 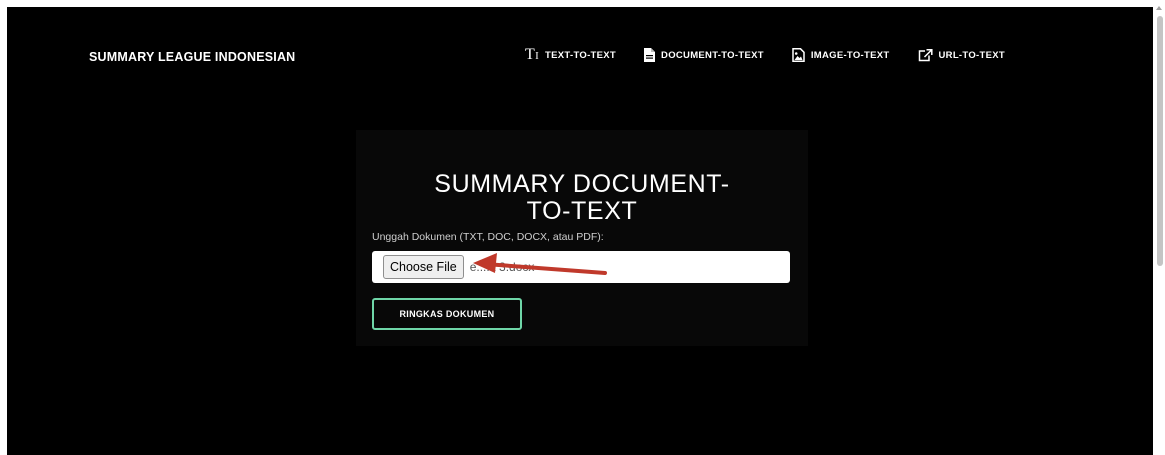 What do you see at coordinates (192, 57) in the screenshot?
I see `brand-title: SUMMARY LEAGUE INDONESIAN` at bounding box center [192, 57].